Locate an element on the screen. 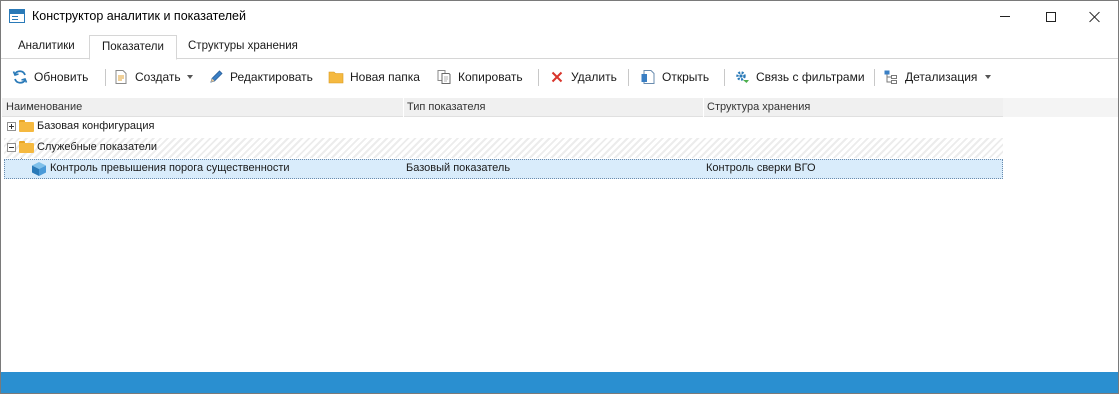 The image size is (1119, 394). document-icon is located at coordinates (121, 77).